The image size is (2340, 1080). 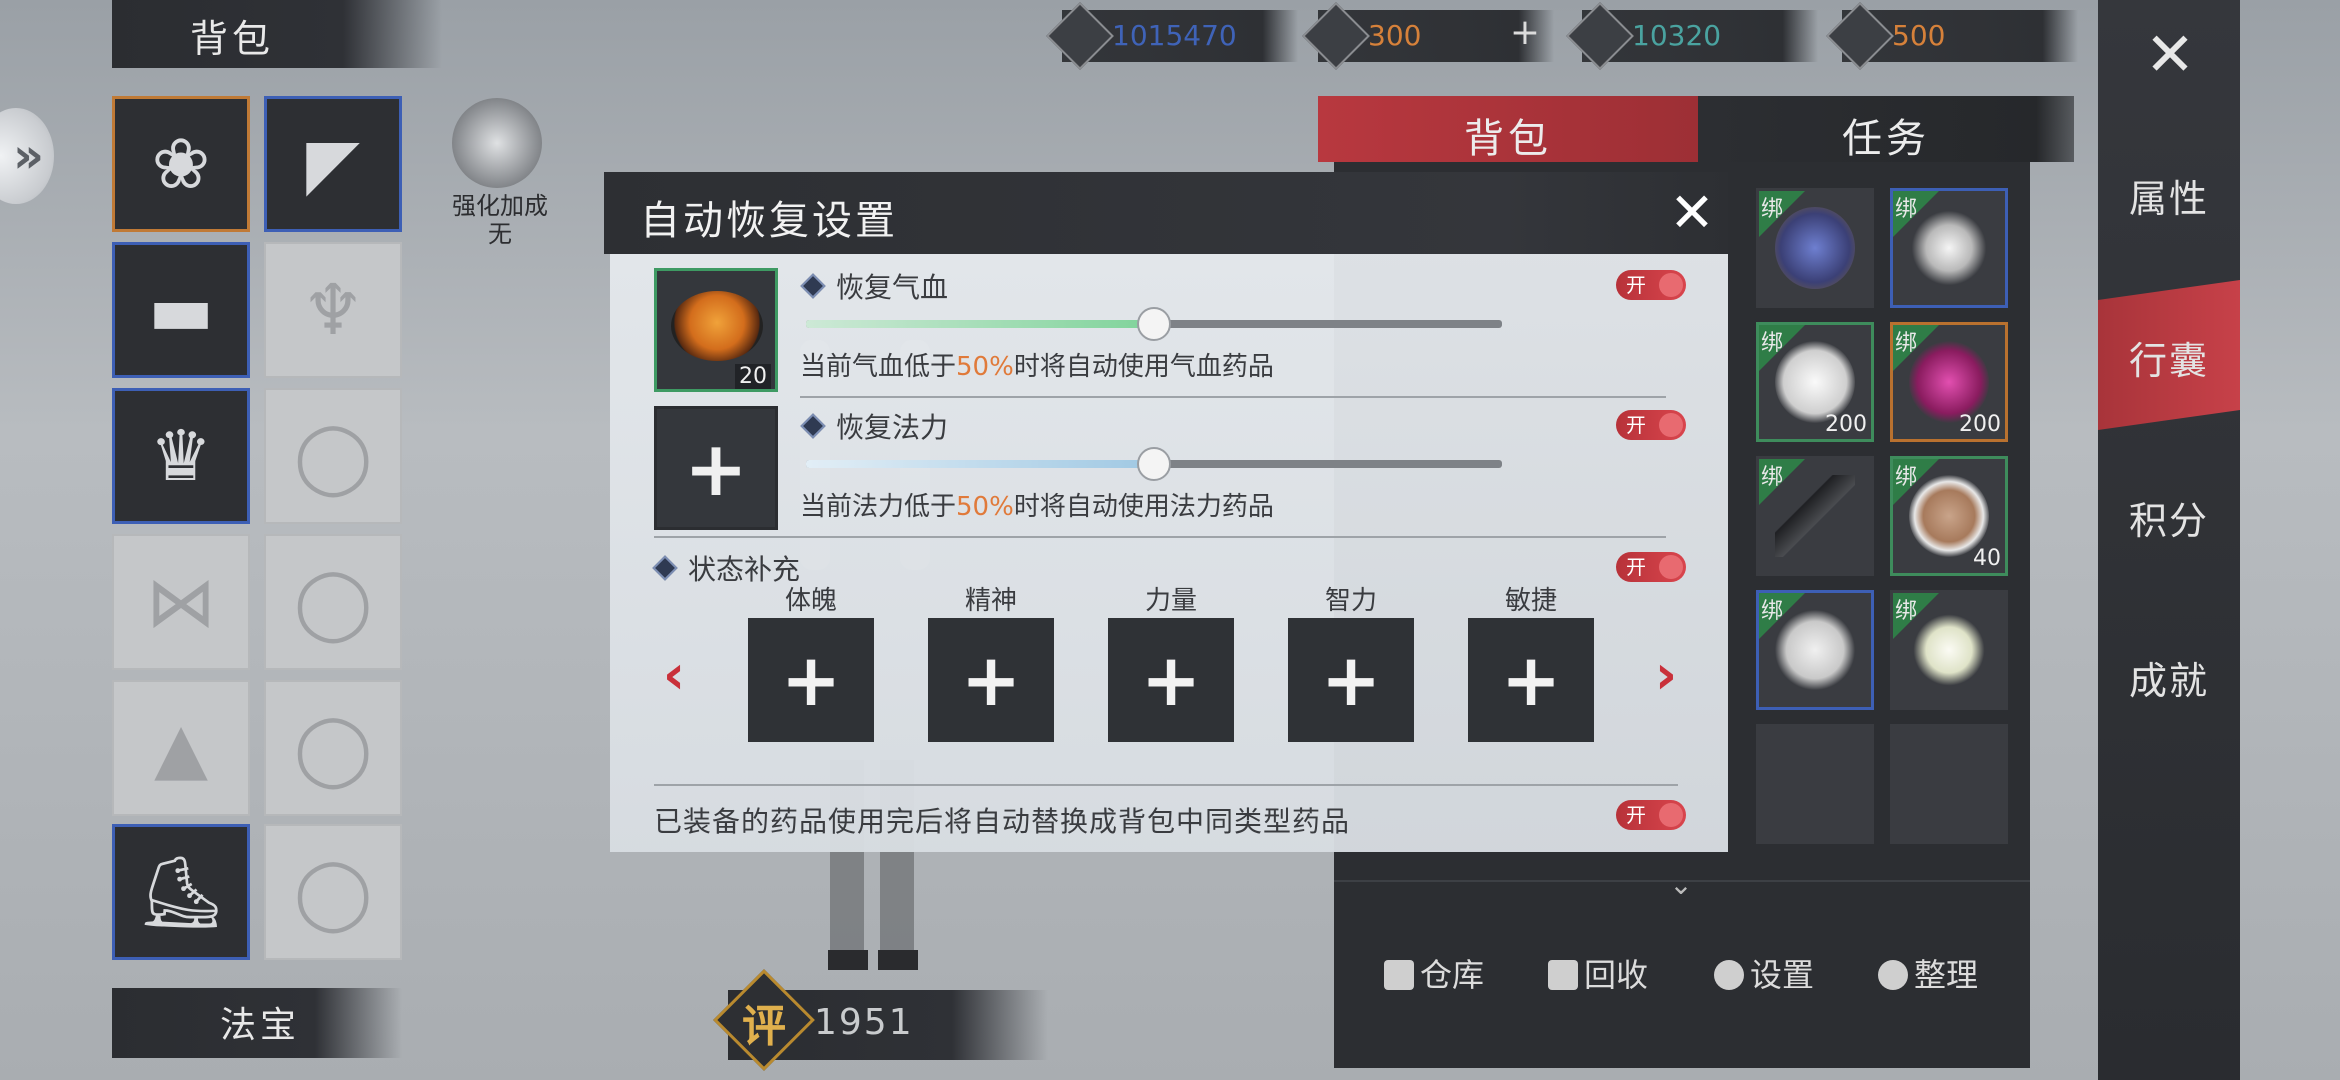 I want to click on score-value: 1951, so click(x=864, y=1022).